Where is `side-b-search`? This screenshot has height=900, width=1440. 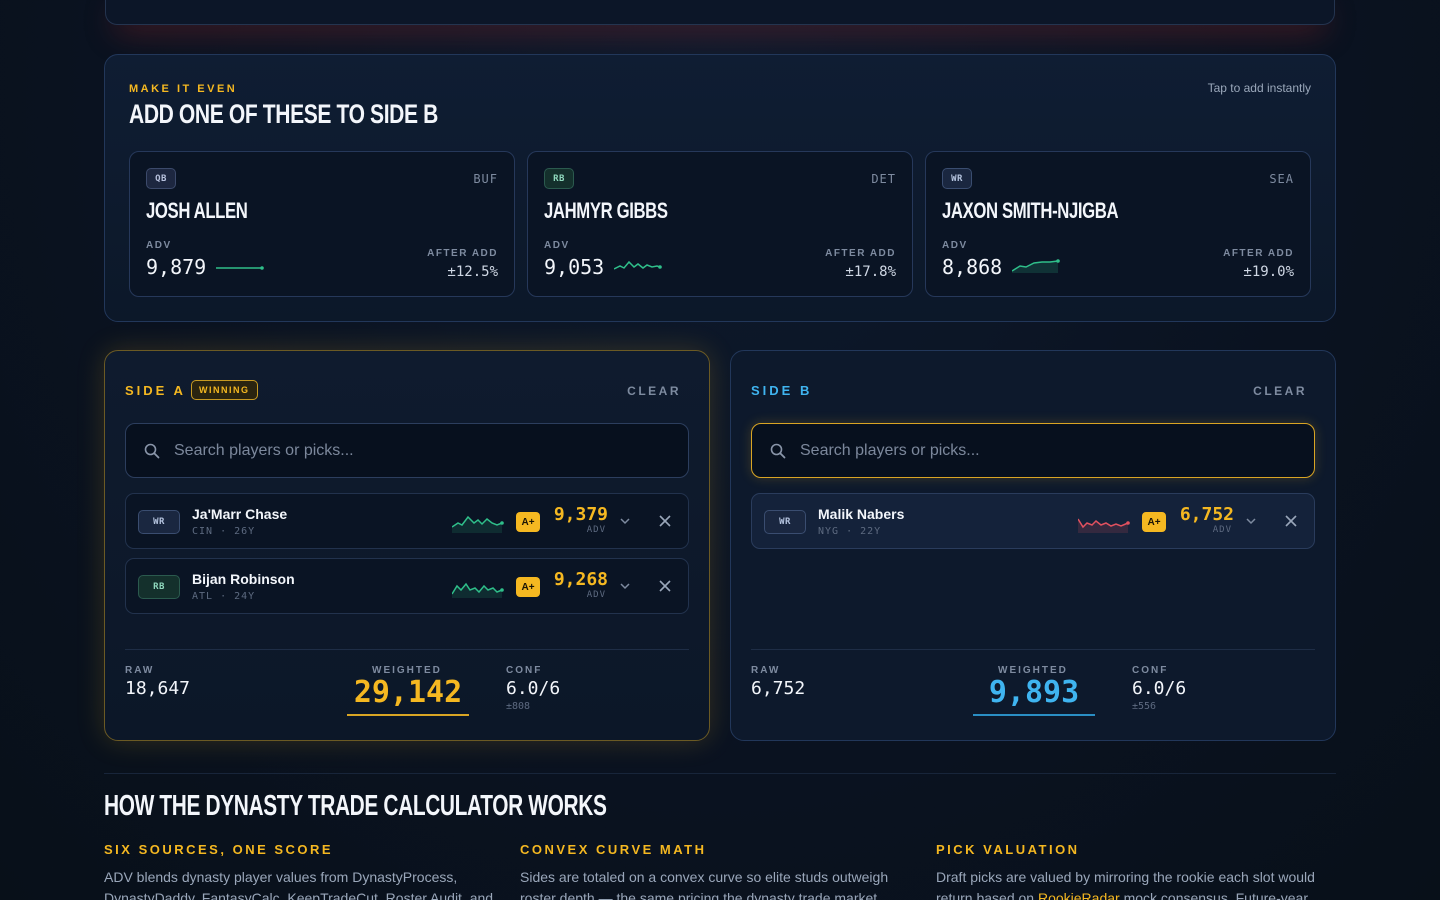
side-b-search is located at coordinates (1033, 450).